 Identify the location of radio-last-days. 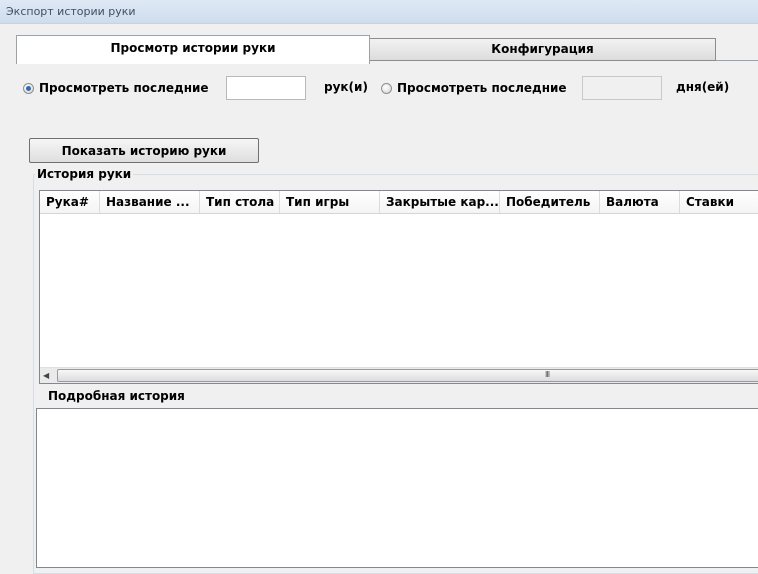
(386, 88).